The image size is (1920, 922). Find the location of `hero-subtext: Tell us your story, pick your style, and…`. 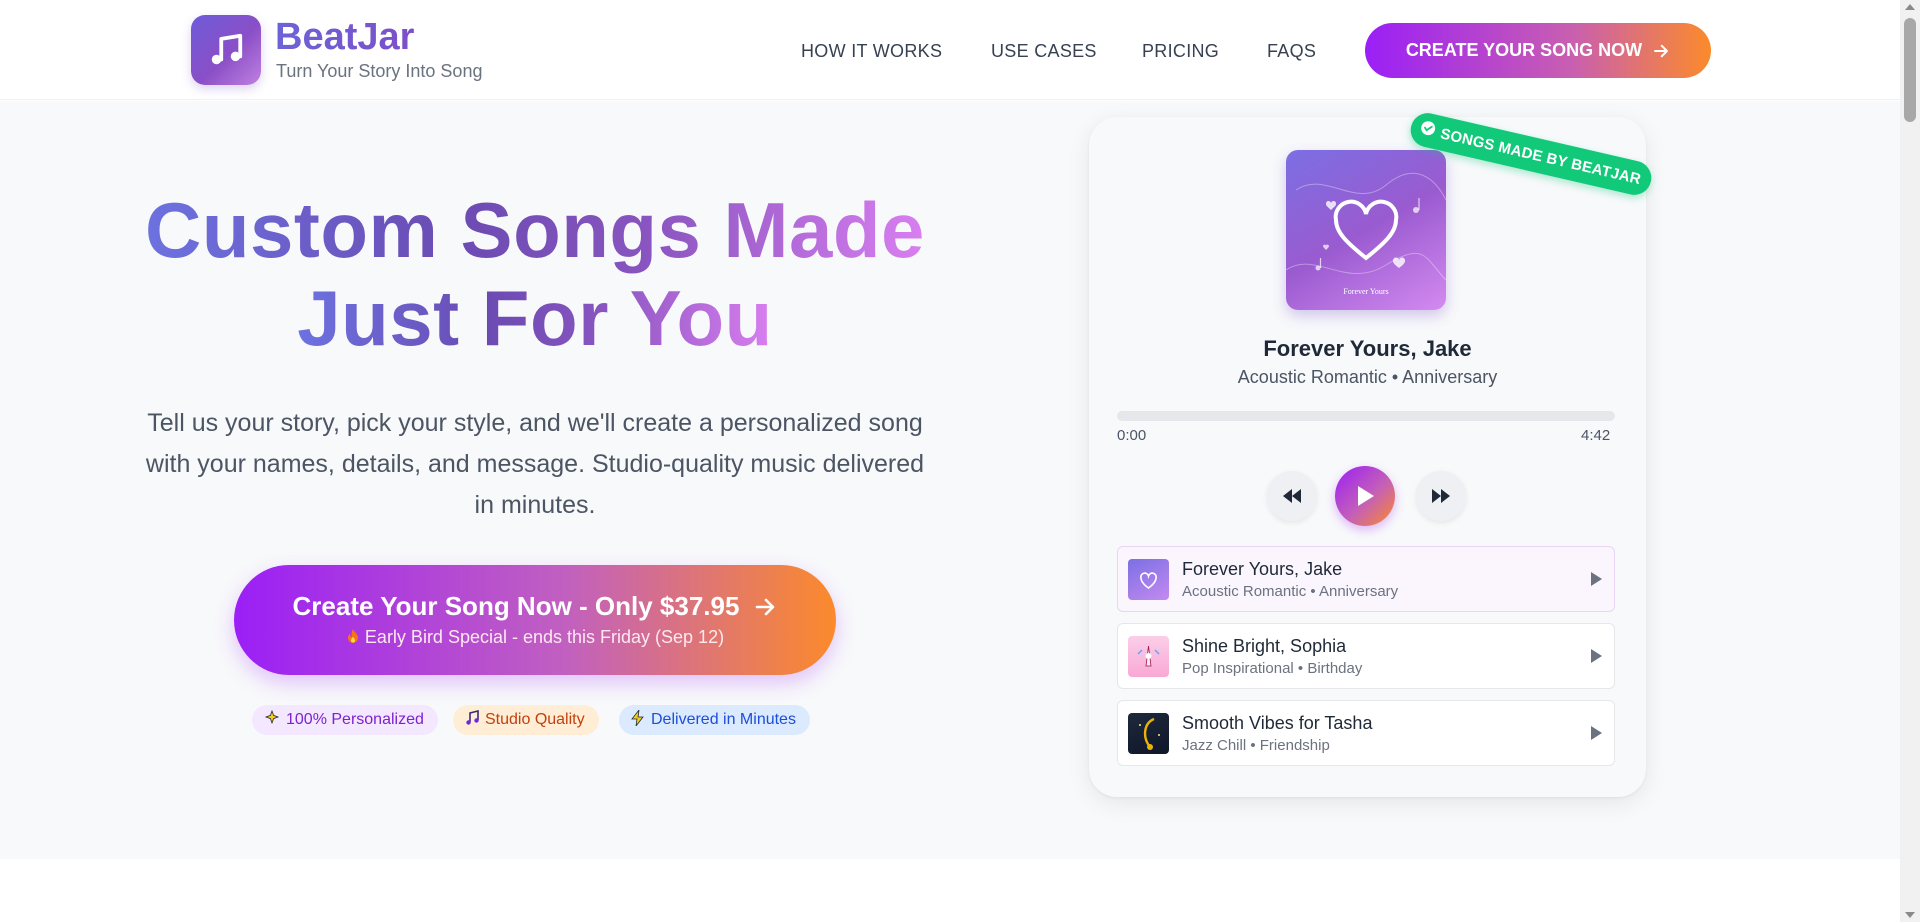

hero-subtext: Tell us your story, pick your style, and… is located at coordinates (535, 464).